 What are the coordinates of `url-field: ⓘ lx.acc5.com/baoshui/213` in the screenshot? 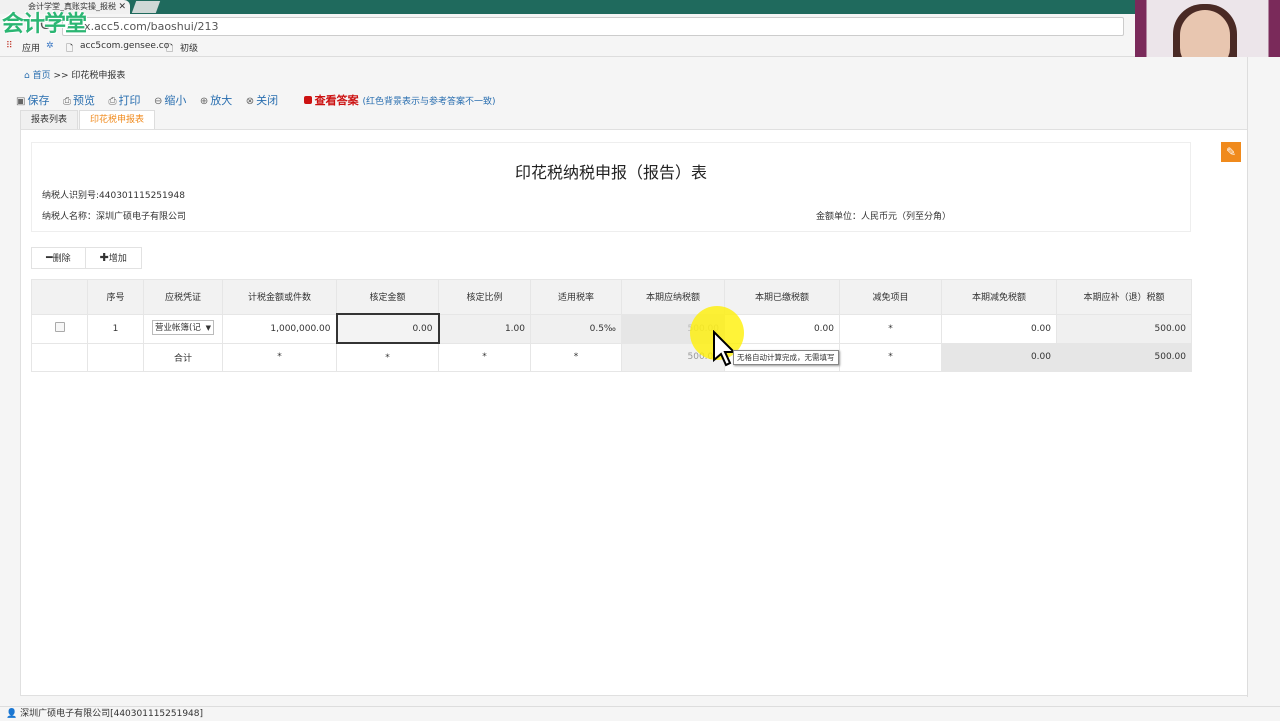 It's located at (593, 26).